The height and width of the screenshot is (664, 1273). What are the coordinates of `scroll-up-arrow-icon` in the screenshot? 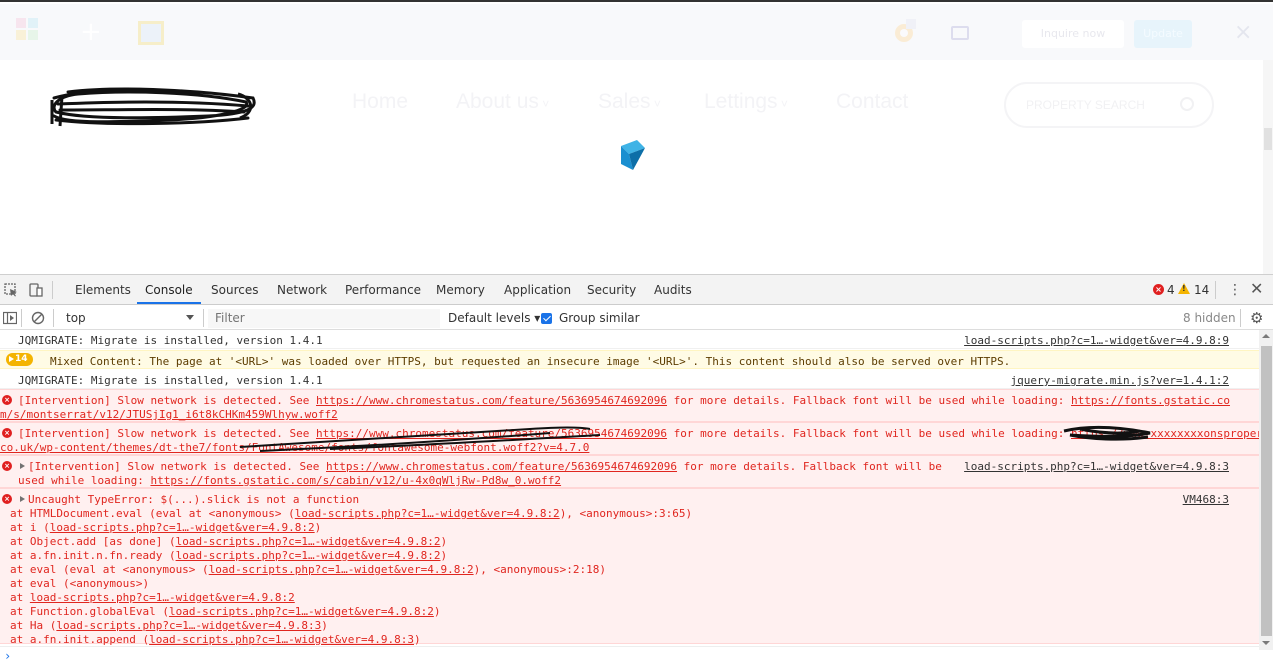 It's located at (1266, 336).